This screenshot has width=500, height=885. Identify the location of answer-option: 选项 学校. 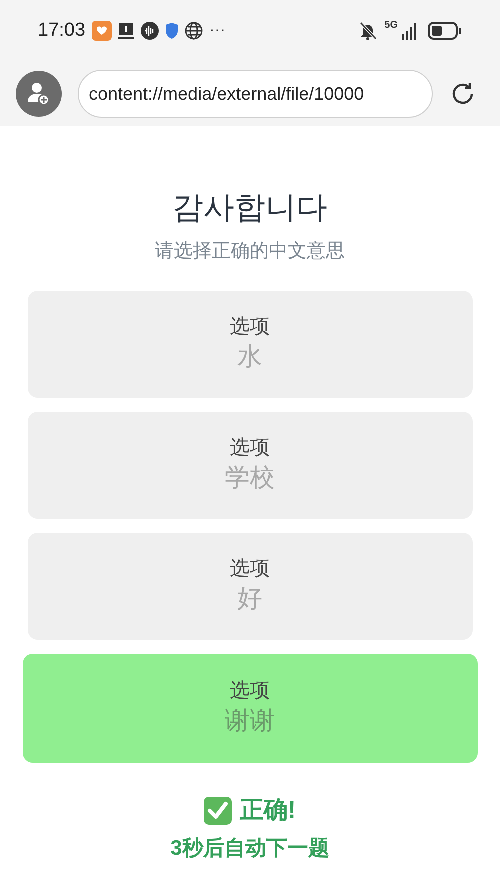
(250, 465).